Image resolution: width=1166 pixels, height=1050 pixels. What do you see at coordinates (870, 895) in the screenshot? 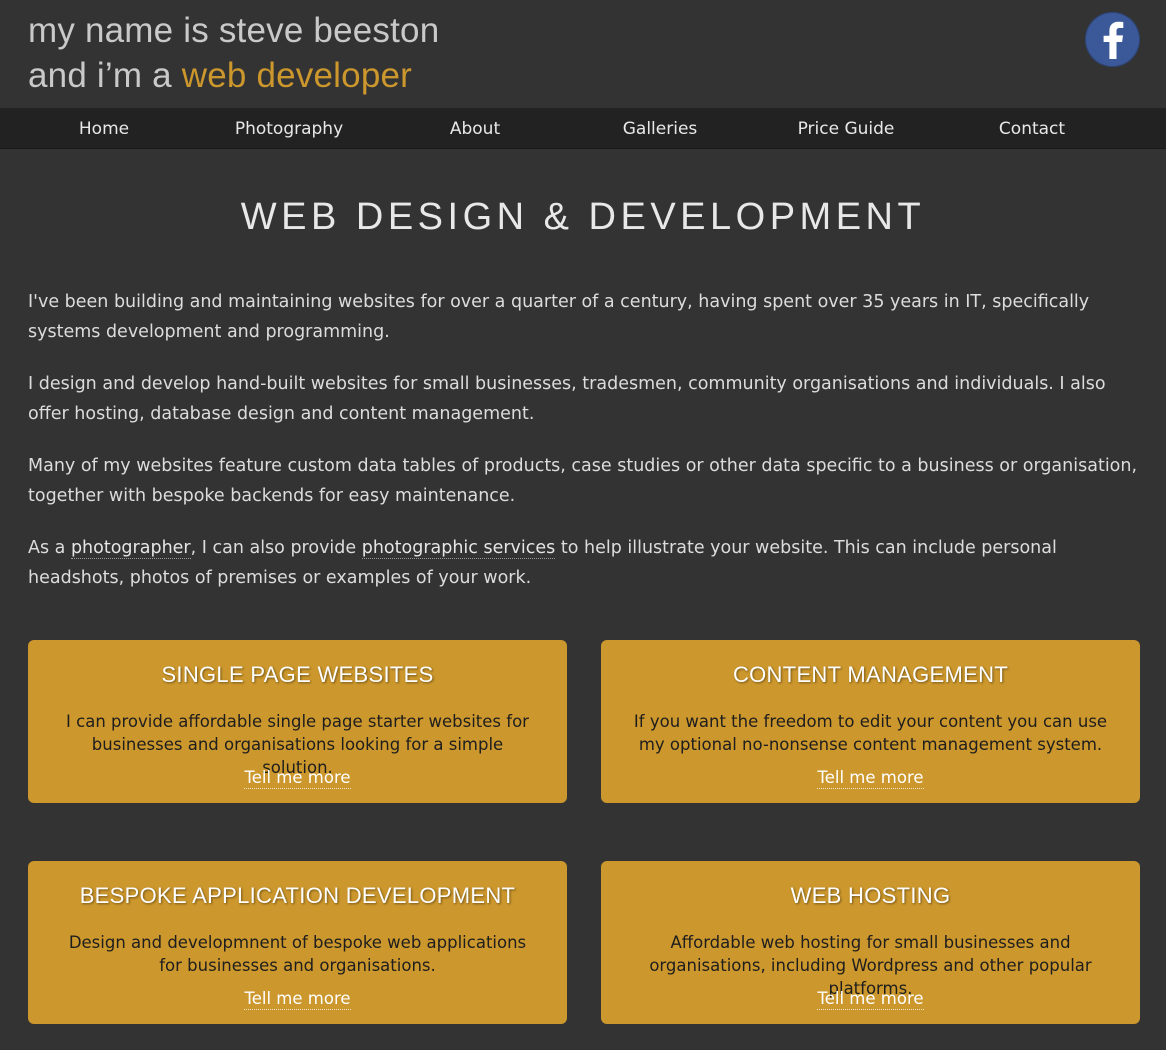
I see `card-title: WEB HOSTING` at bounding box center [870, 895].